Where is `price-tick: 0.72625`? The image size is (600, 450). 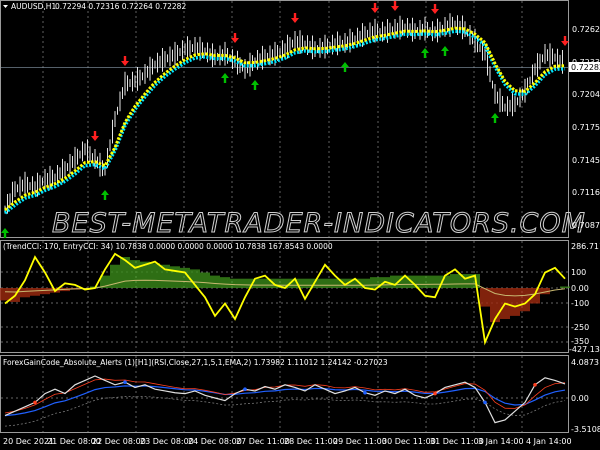 price-tick: 0.72625 is located at coordinates (586, 29).